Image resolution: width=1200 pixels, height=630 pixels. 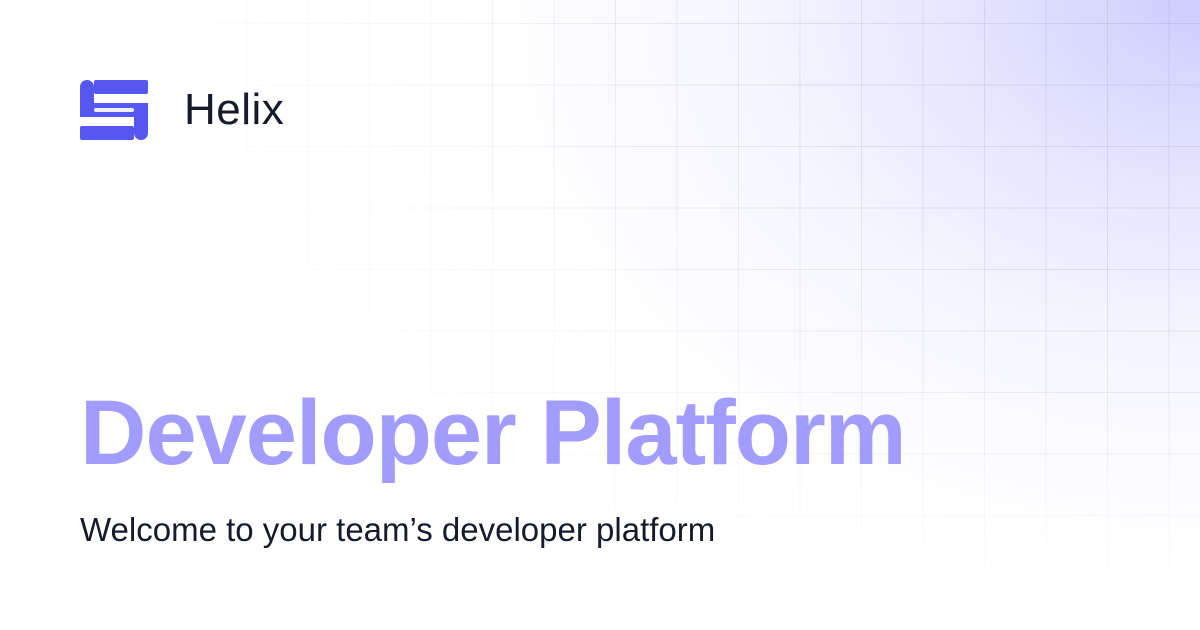 I want to click on page-title: Developer Platform, so click(x=493, y=433).